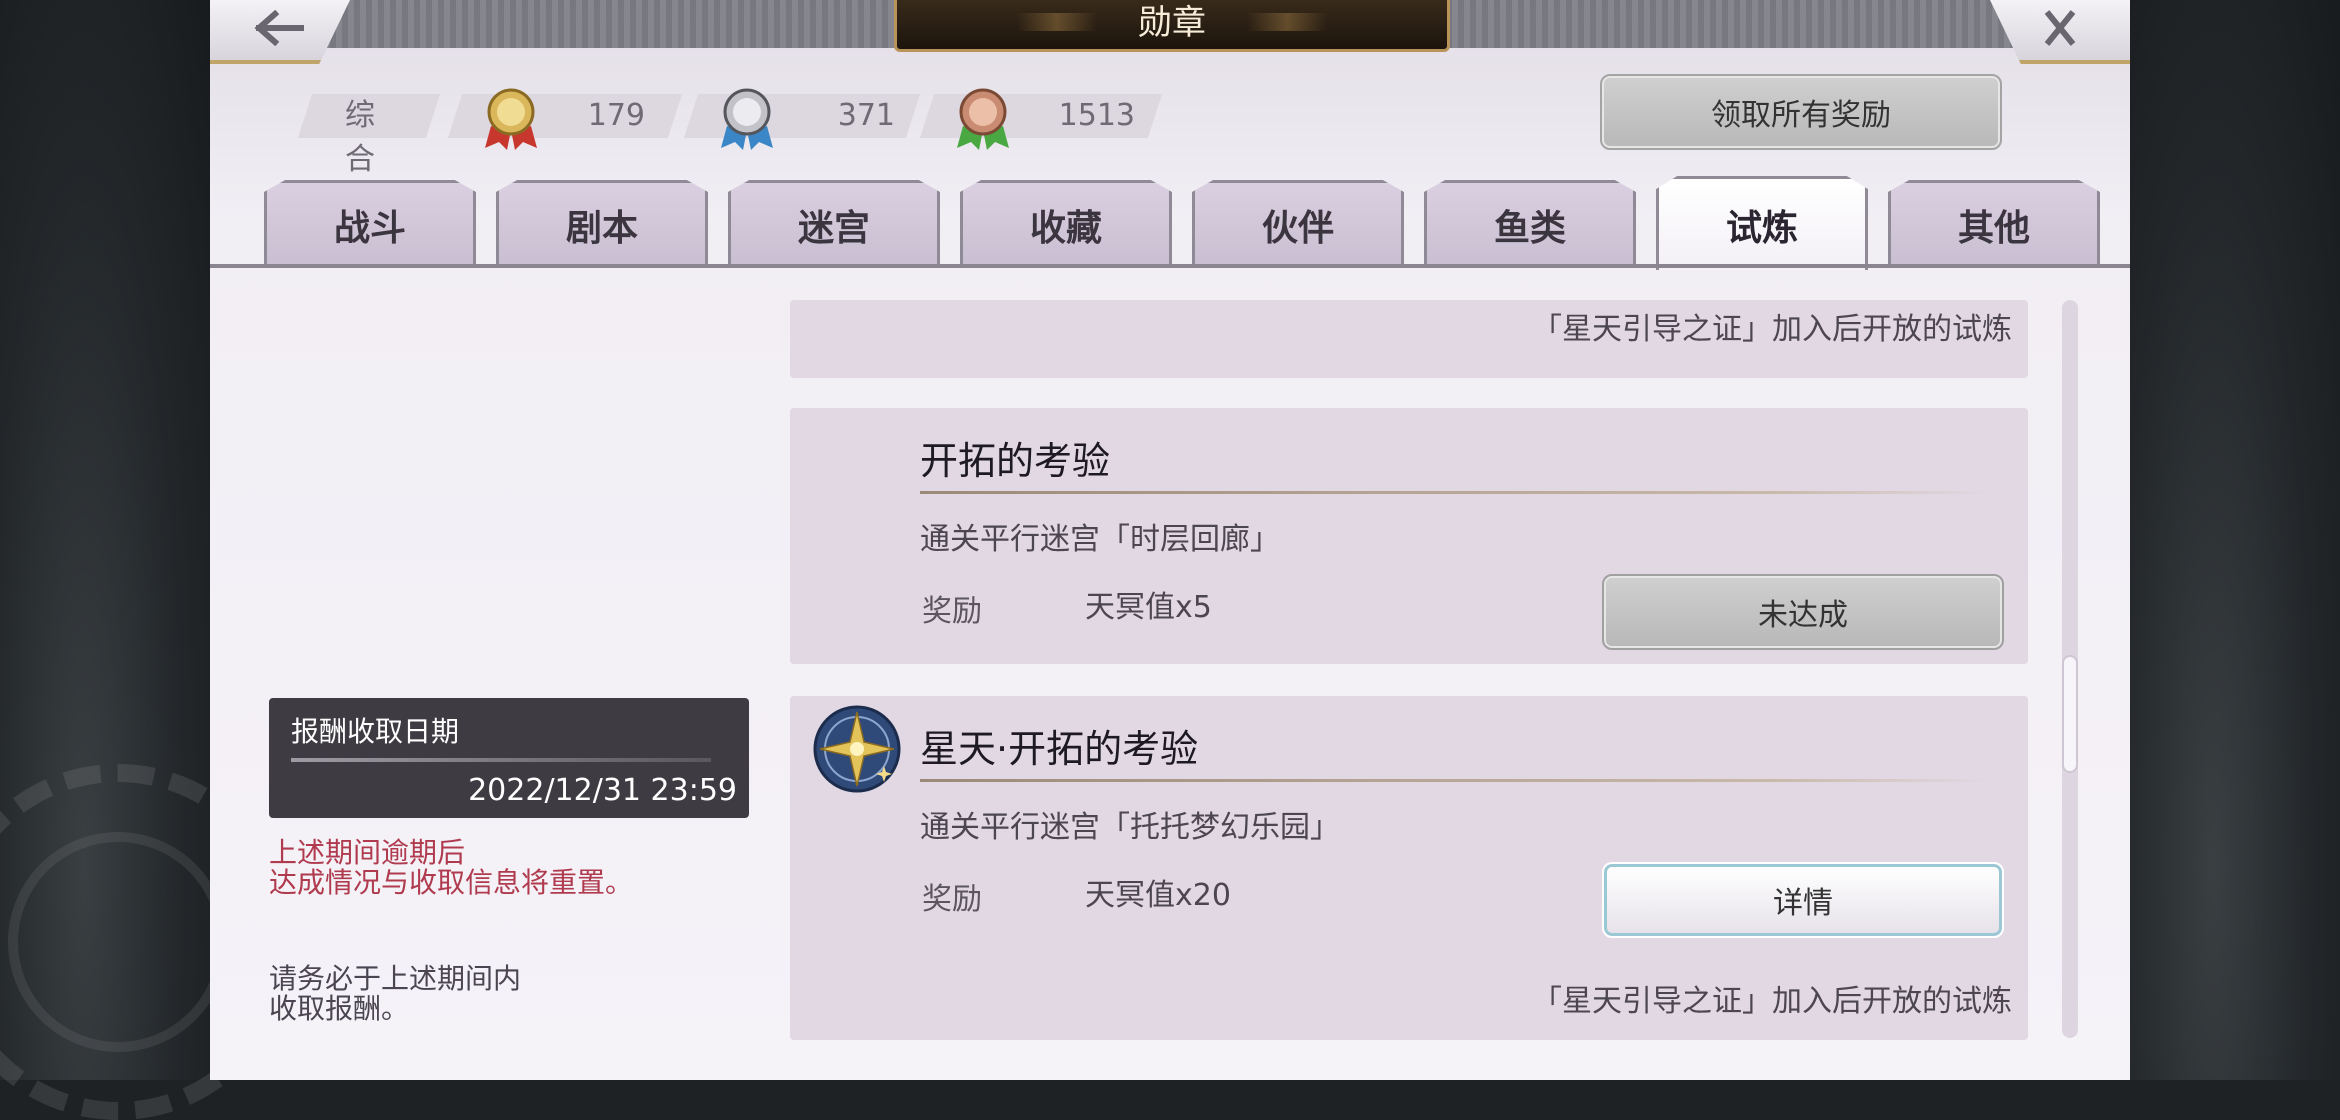 Image resolution: width=2340 pixels, height=1120 pixels. I want to click on tab-collection: 收藏, so click(1066, 223).